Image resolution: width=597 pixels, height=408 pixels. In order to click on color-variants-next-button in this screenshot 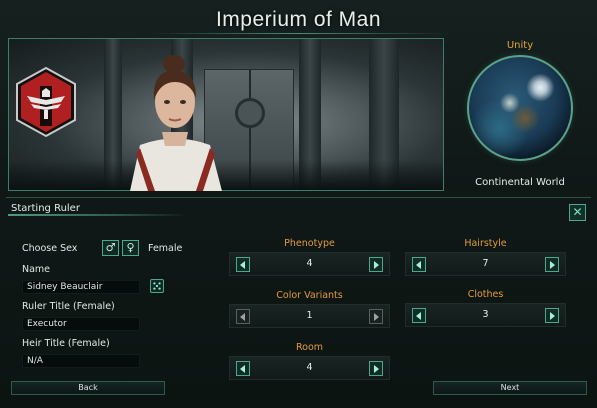, I will do `click(376, 316)`.